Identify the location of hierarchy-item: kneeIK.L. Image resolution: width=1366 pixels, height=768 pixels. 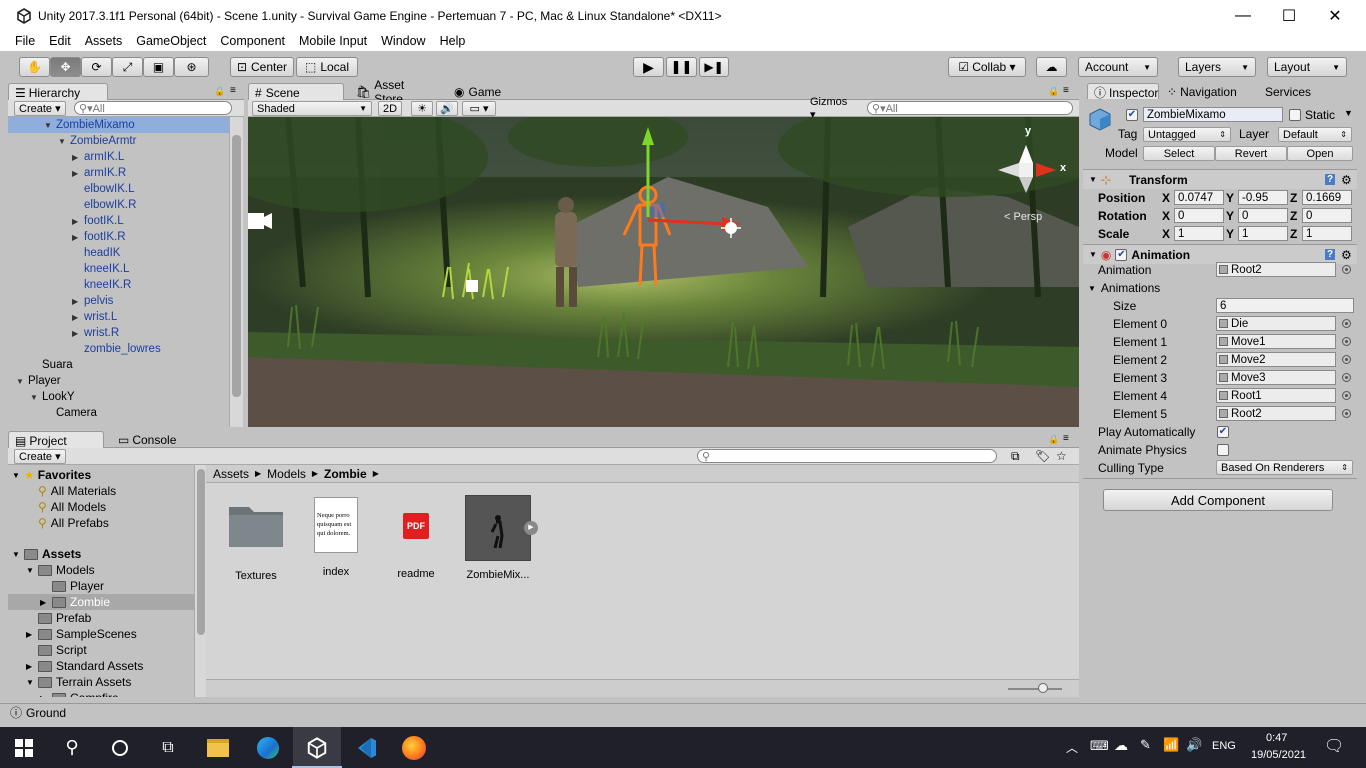
(119, 269).